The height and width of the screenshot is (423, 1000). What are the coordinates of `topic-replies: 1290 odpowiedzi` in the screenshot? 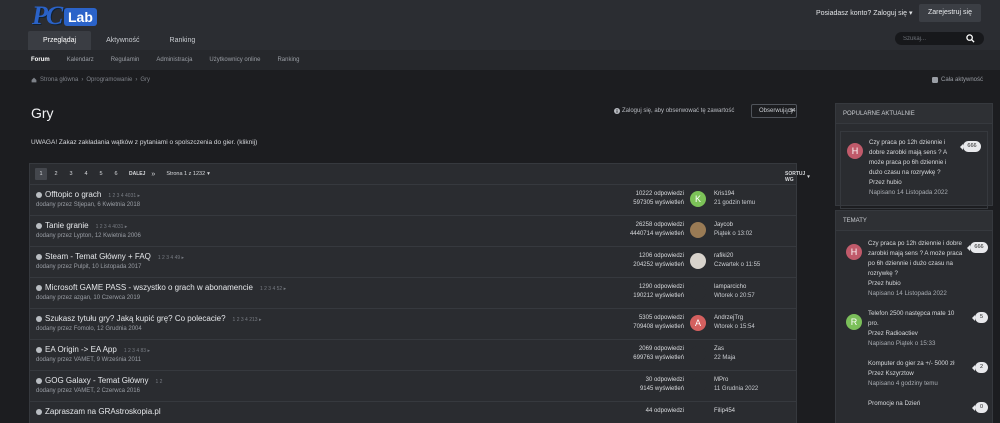 It's located at (661, 287).